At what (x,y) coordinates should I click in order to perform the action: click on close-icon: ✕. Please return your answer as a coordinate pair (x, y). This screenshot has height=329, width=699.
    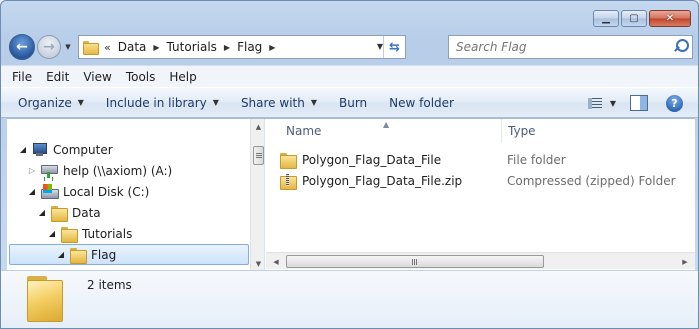
    Looking at the image, I should click on (670, 18).